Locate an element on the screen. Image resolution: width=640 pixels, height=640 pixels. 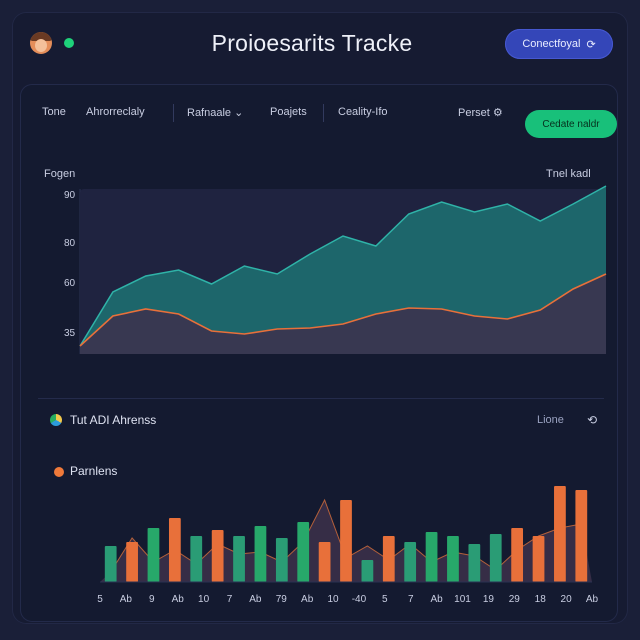
status-indicator is located at coordinates (69, 43).